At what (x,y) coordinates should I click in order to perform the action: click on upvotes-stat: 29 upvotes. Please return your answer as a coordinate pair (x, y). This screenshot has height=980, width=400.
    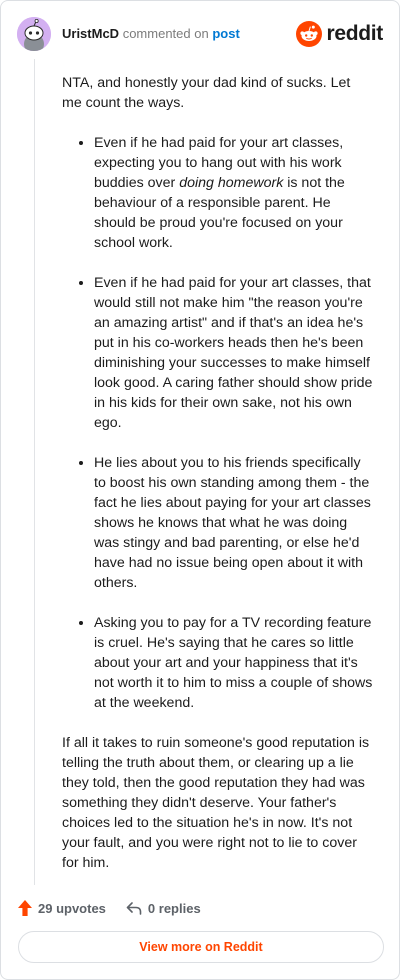
    Looking at the image, I should click on (61, 908).